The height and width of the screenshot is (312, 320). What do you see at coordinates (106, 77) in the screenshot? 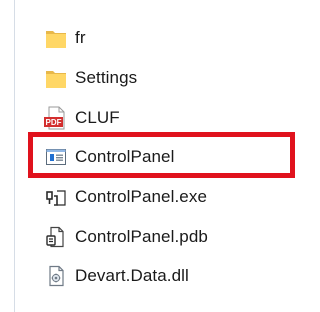
I see `file-item-label: Settings` at bounding box center [106, 77].